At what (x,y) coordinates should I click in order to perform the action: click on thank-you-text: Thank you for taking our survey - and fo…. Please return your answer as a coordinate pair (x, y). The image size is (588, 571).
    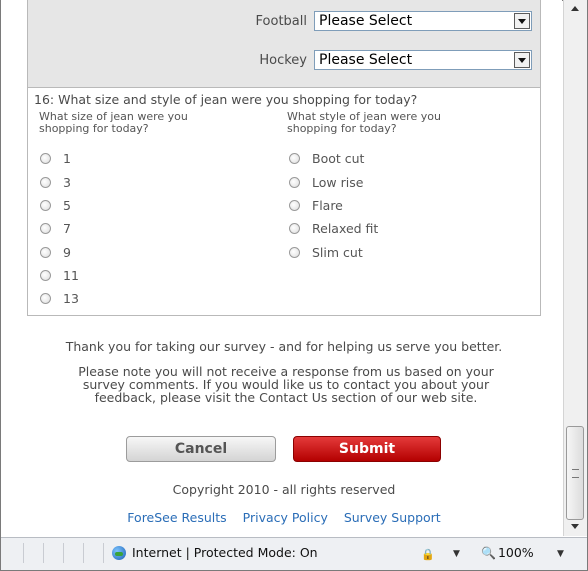
    Looking at the image, I should click on (284, 346).